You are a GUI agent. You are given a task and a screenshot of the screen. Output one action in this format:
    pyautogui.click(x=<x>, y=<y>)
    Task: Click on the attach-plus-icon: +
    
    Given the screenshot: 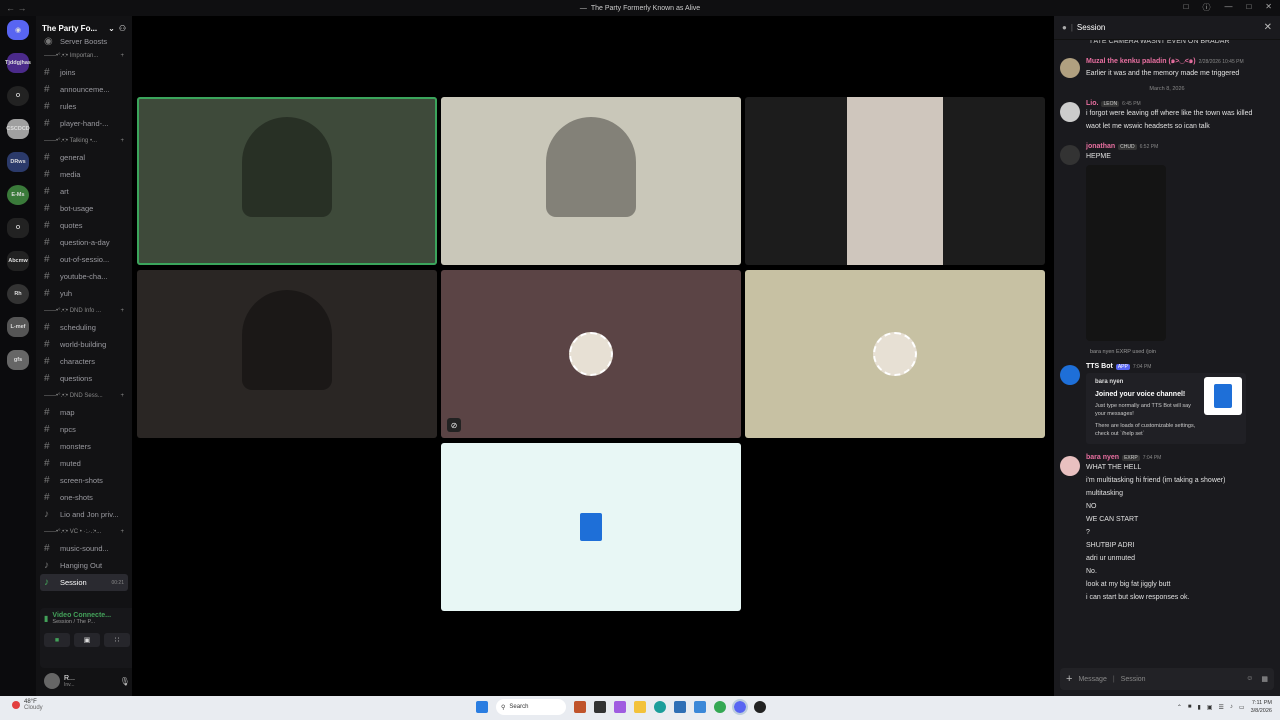 What is the action you would take?
    pyautogui.click(x=1069, y=679)
    